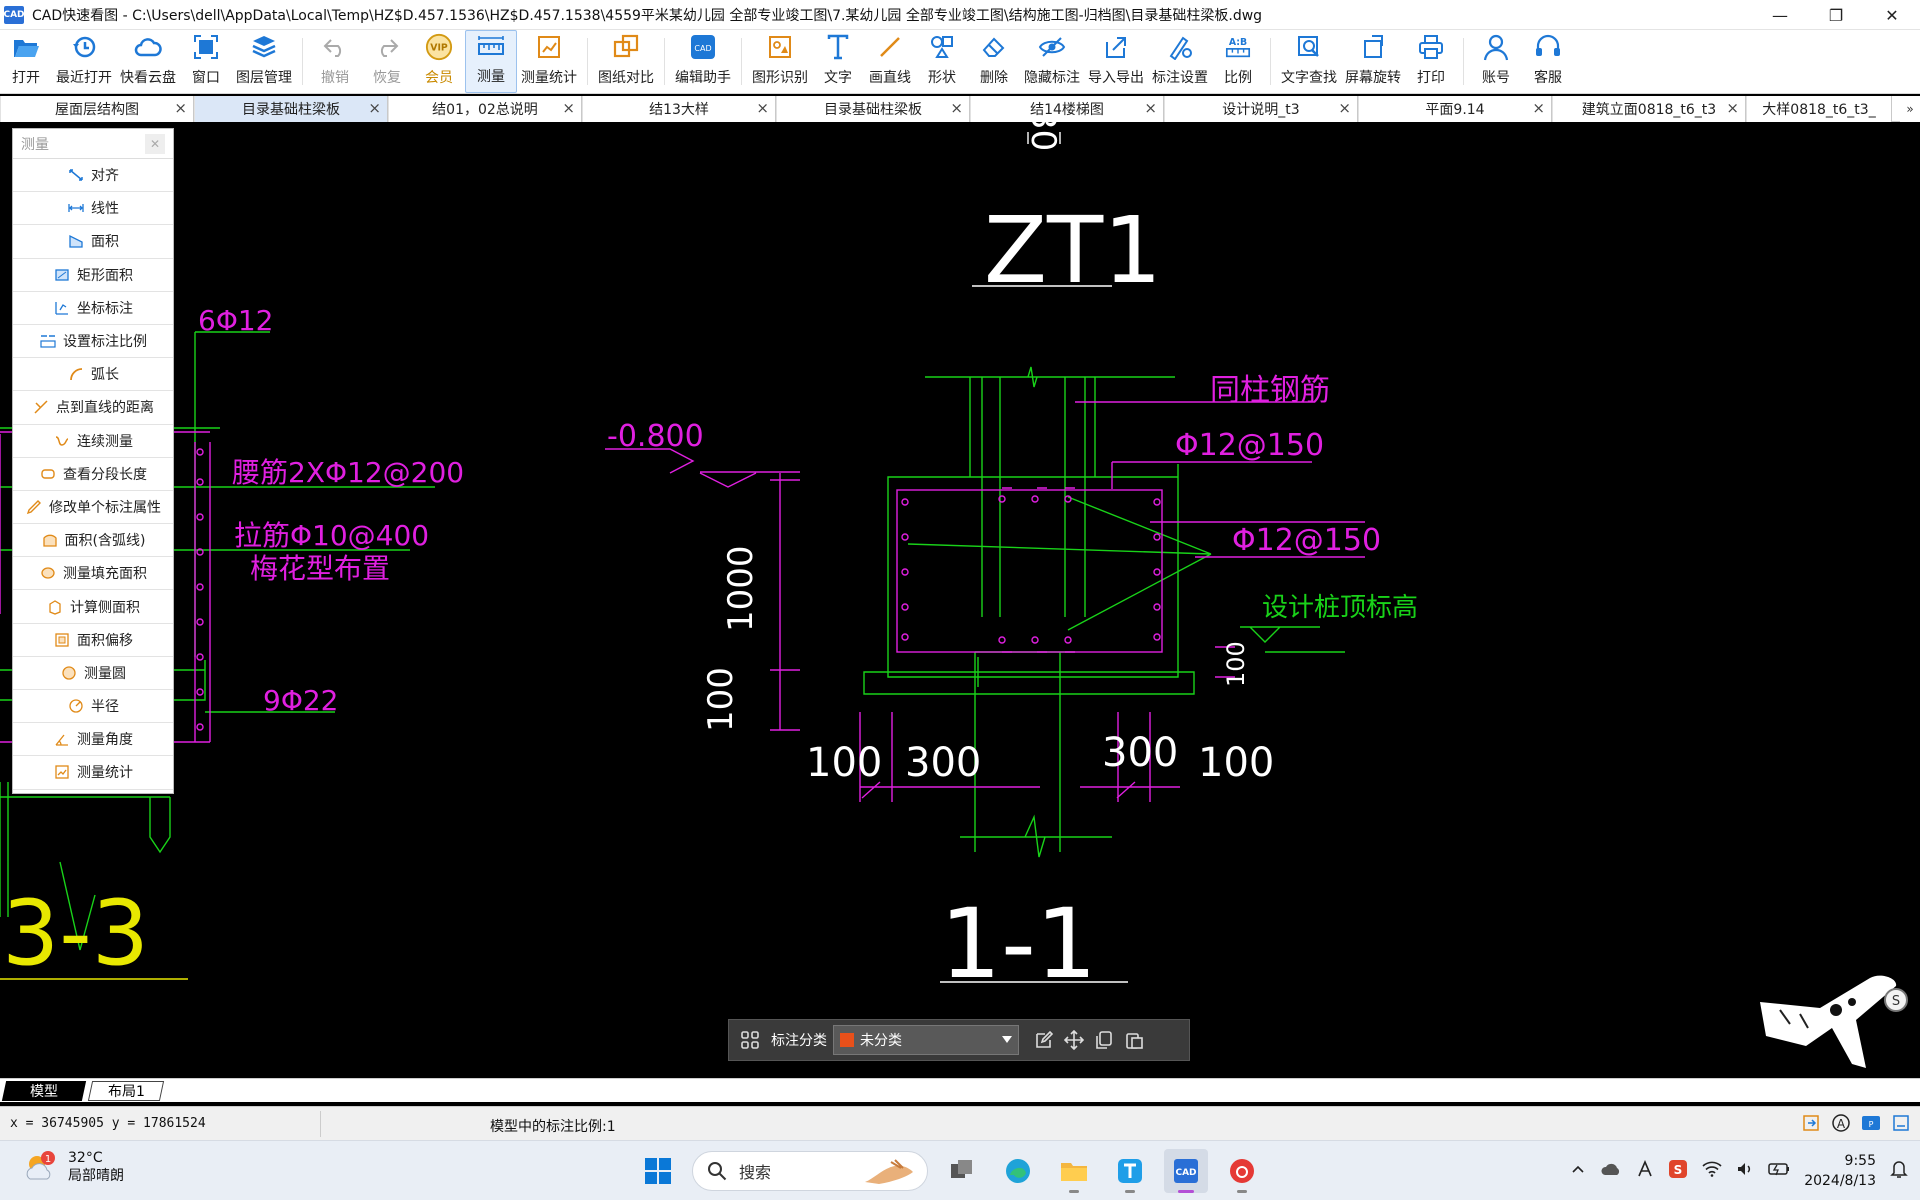 The image size is (1920, 1200). Describe the element at coordinates (1242, 1171) in the screenshot. I see `music-app-button` at that location.